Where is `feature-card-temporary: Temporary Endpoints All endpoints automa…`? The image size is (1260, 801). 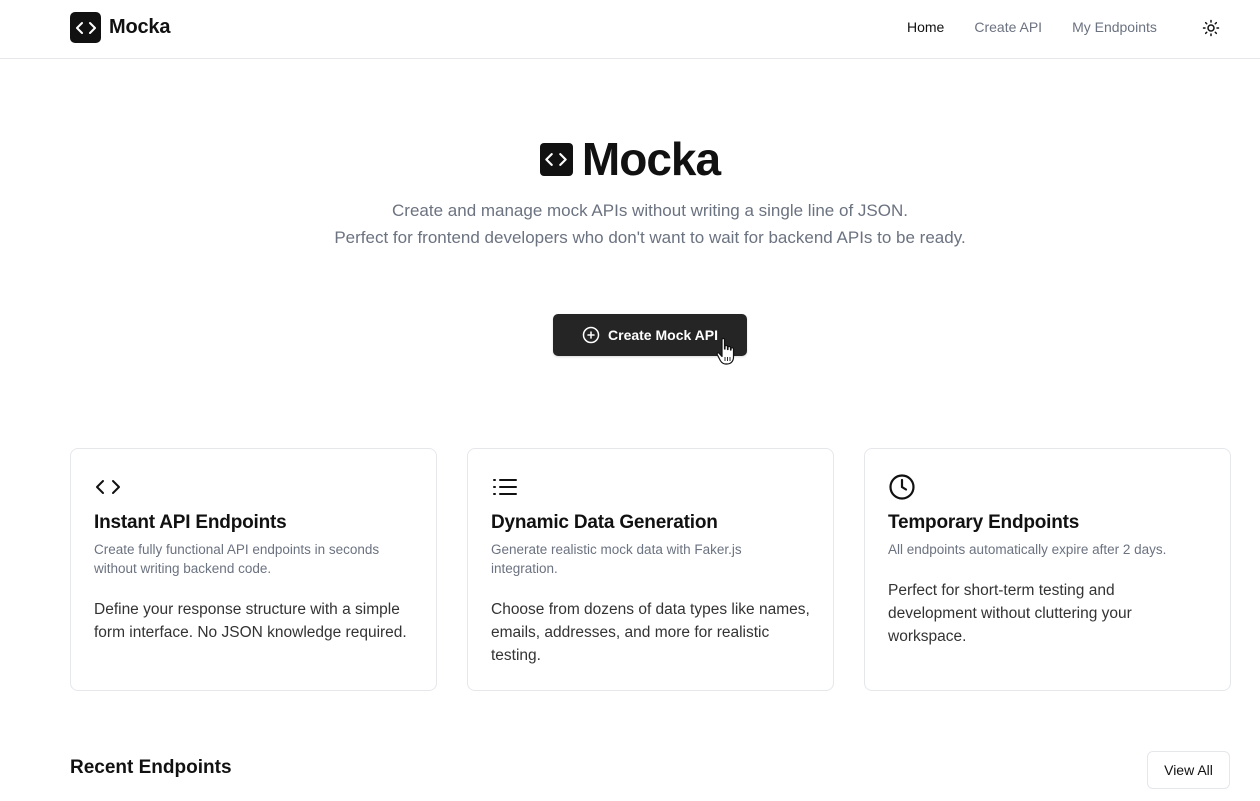 feature-card-temporary: Temporary Endpoints All endpoints automa… is located at coordinates (1047, 569).